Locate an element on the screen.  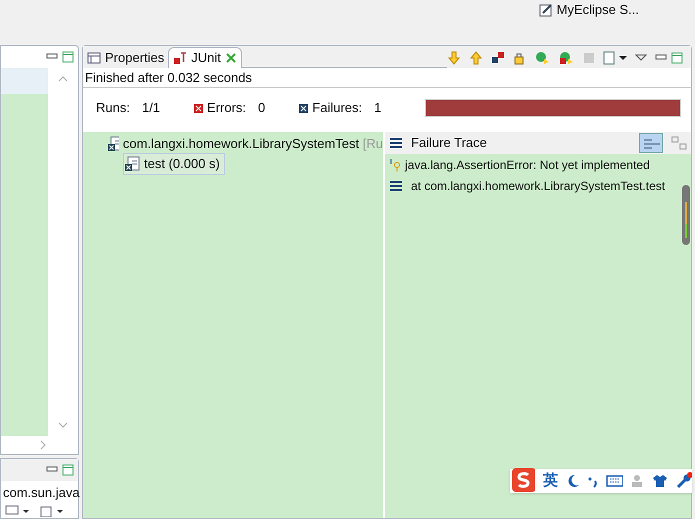
wrench-icon is located at coordinates (683, 481).